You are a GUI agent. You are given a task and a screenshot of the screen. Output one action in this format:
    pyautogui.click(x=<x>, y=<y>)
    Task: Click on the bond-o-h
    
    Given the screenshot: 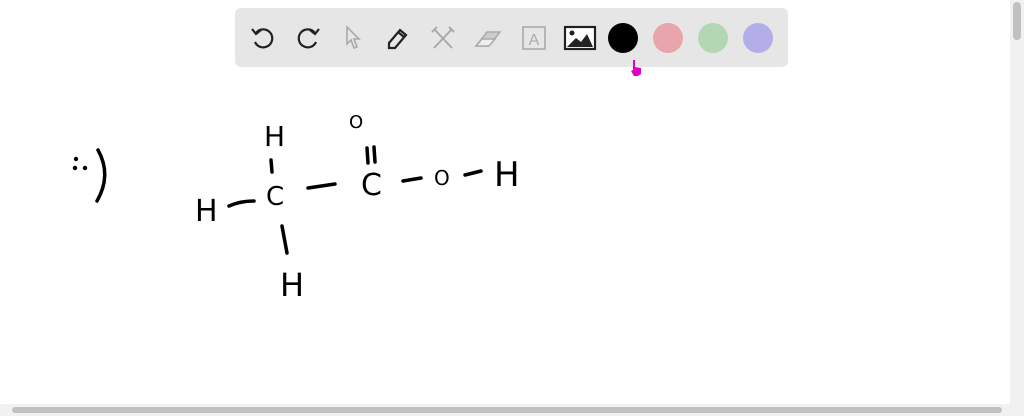 What is the action you would take?
    pyautogui.click(x=473, y=173)
    